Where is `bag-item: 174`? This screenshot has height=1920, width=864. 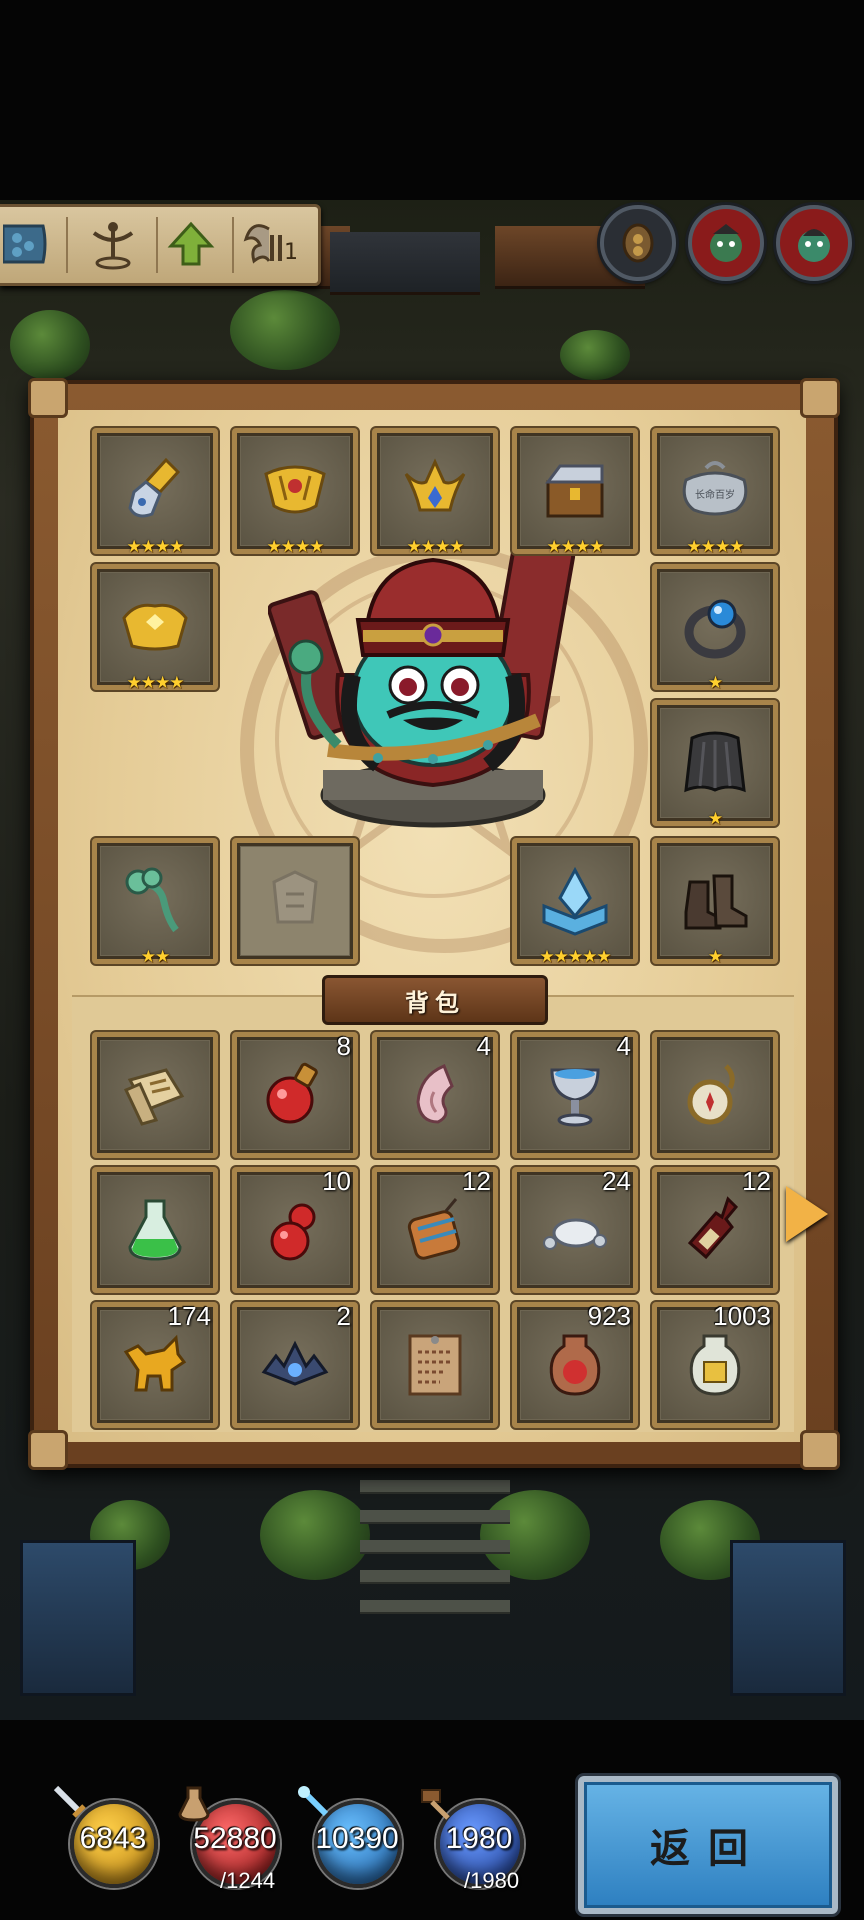
bag-item: 174 is located at coordinates (155, 1364).